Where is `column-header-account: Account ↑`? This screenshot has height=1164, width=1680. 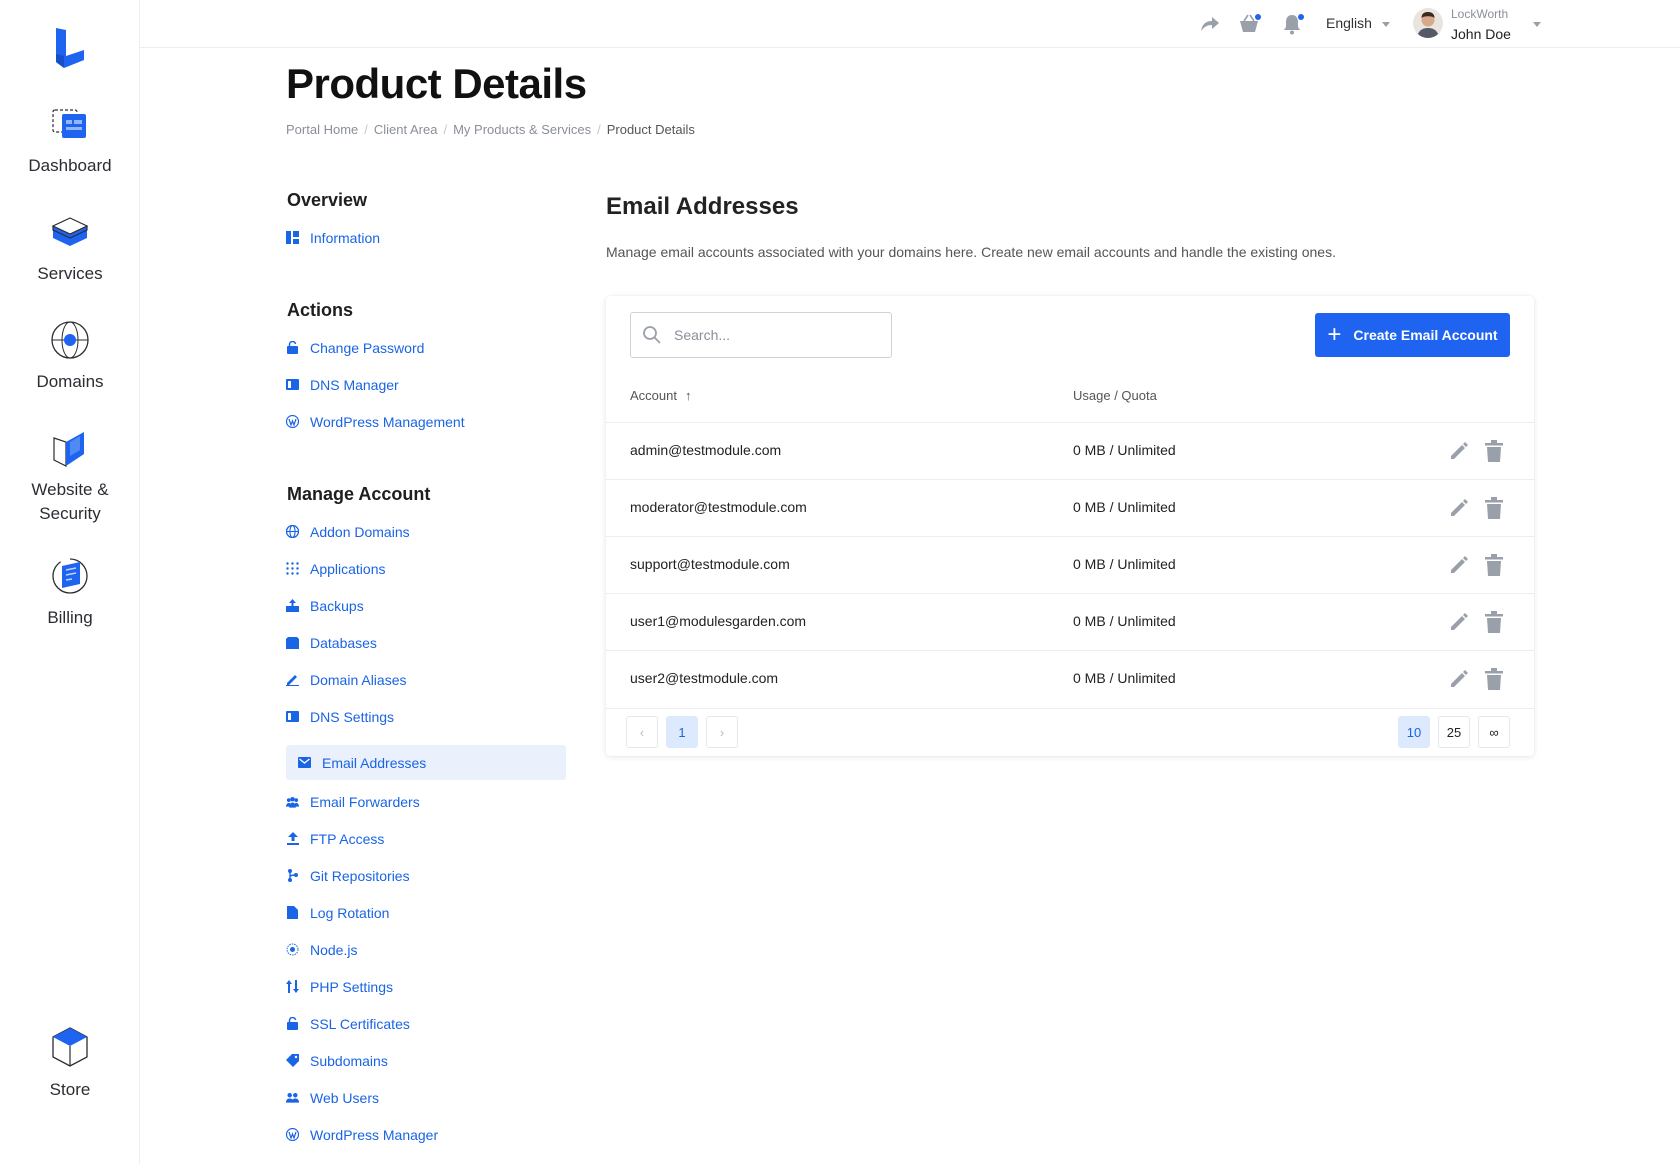 column-header-account: Account ↑ is located at coordinates (660, 395).